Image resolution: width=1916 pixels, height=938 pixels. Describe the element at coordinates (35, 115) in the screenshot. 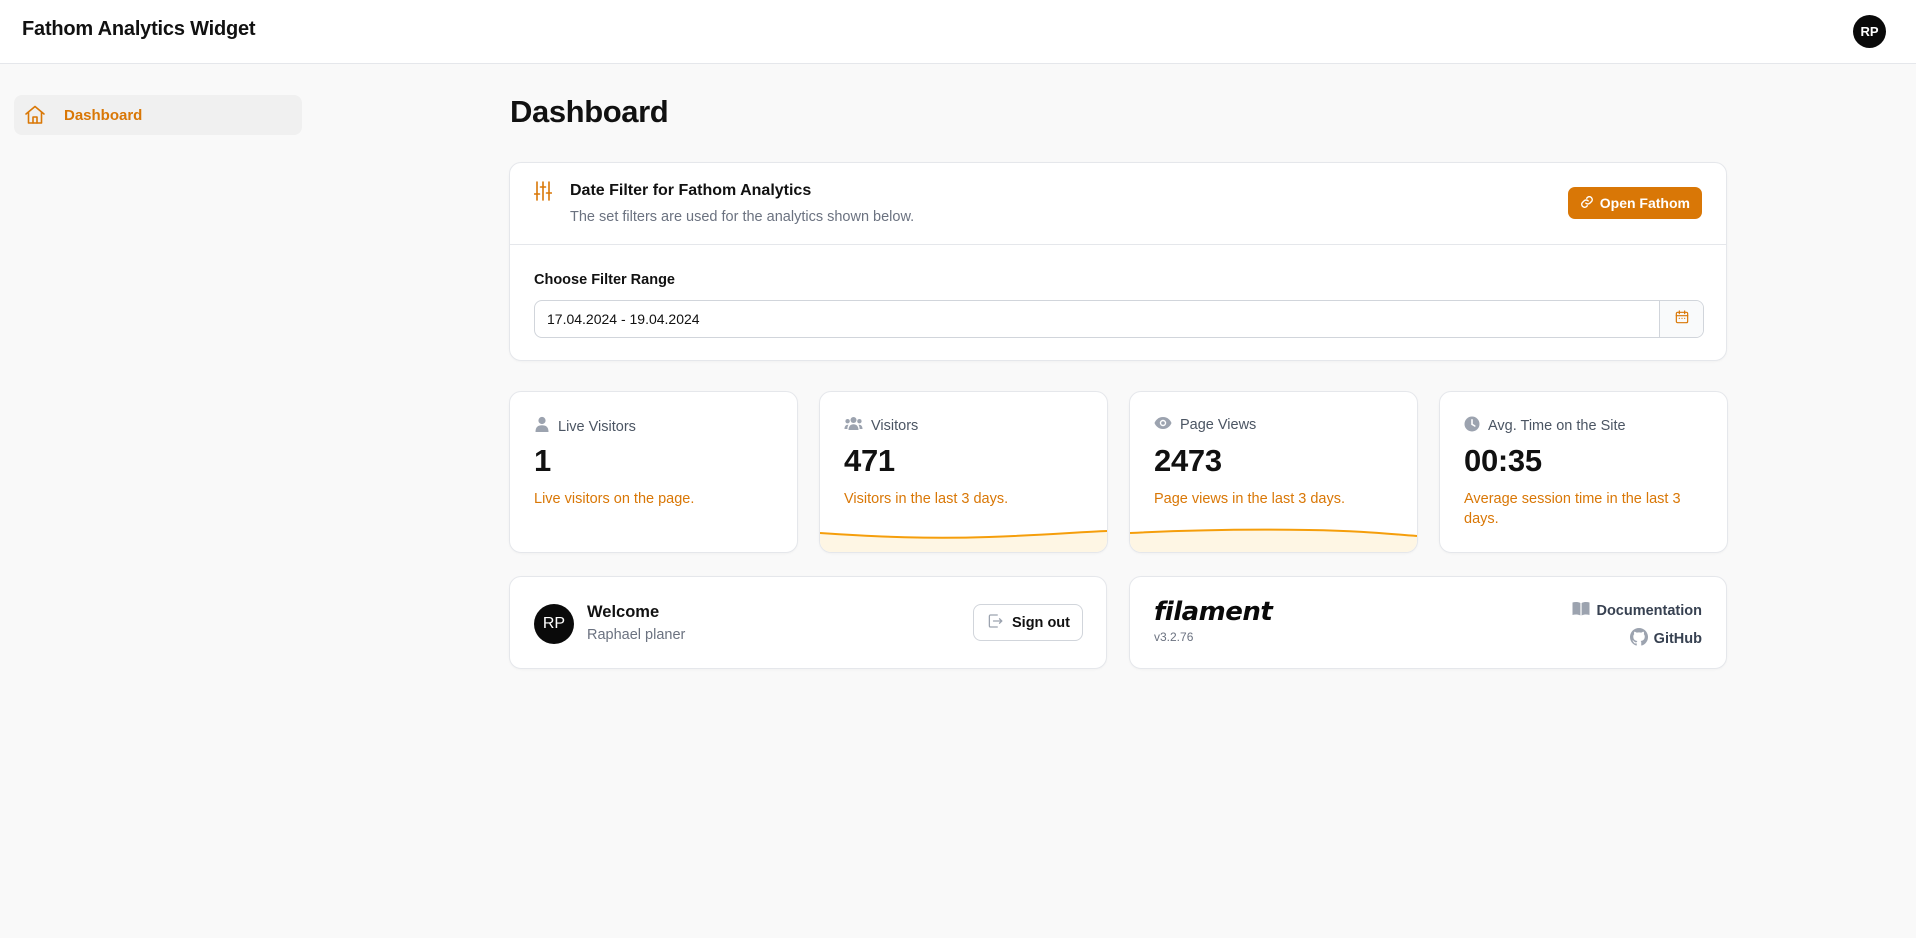

I see `home-icon` at that location.